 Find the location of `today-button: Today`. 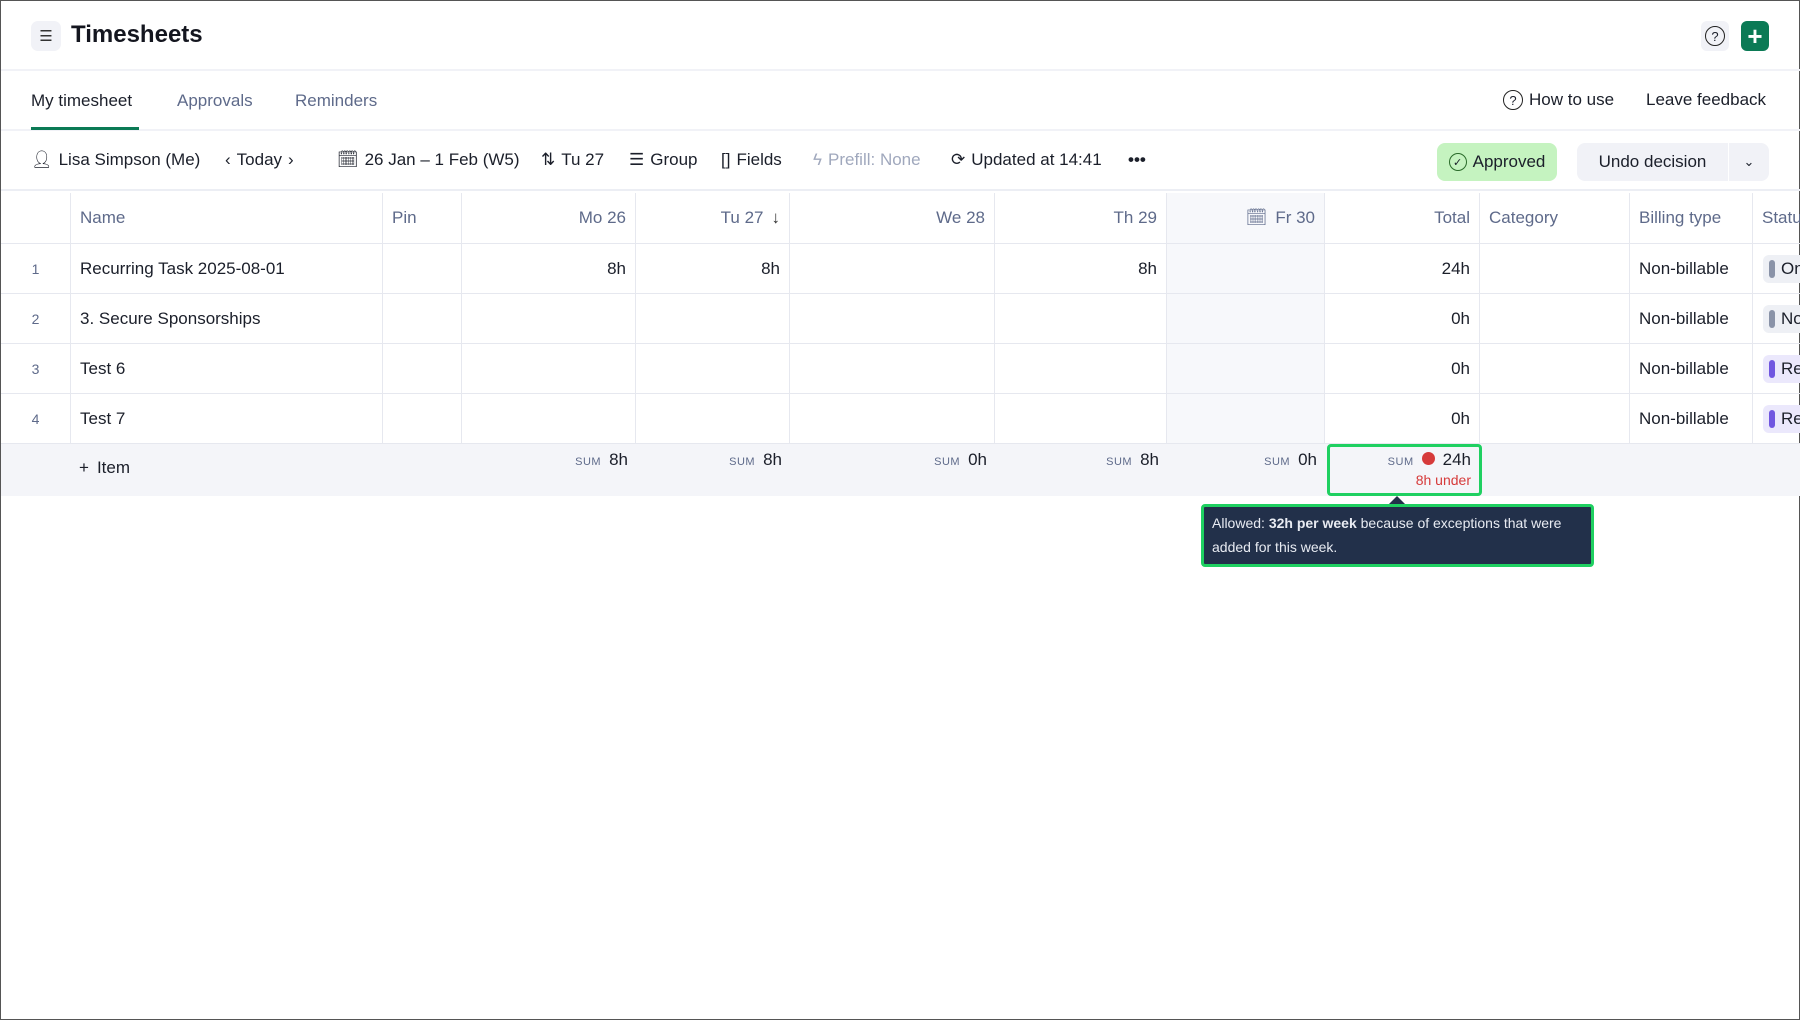

today-button: Today is located at coordinates (259, 160).